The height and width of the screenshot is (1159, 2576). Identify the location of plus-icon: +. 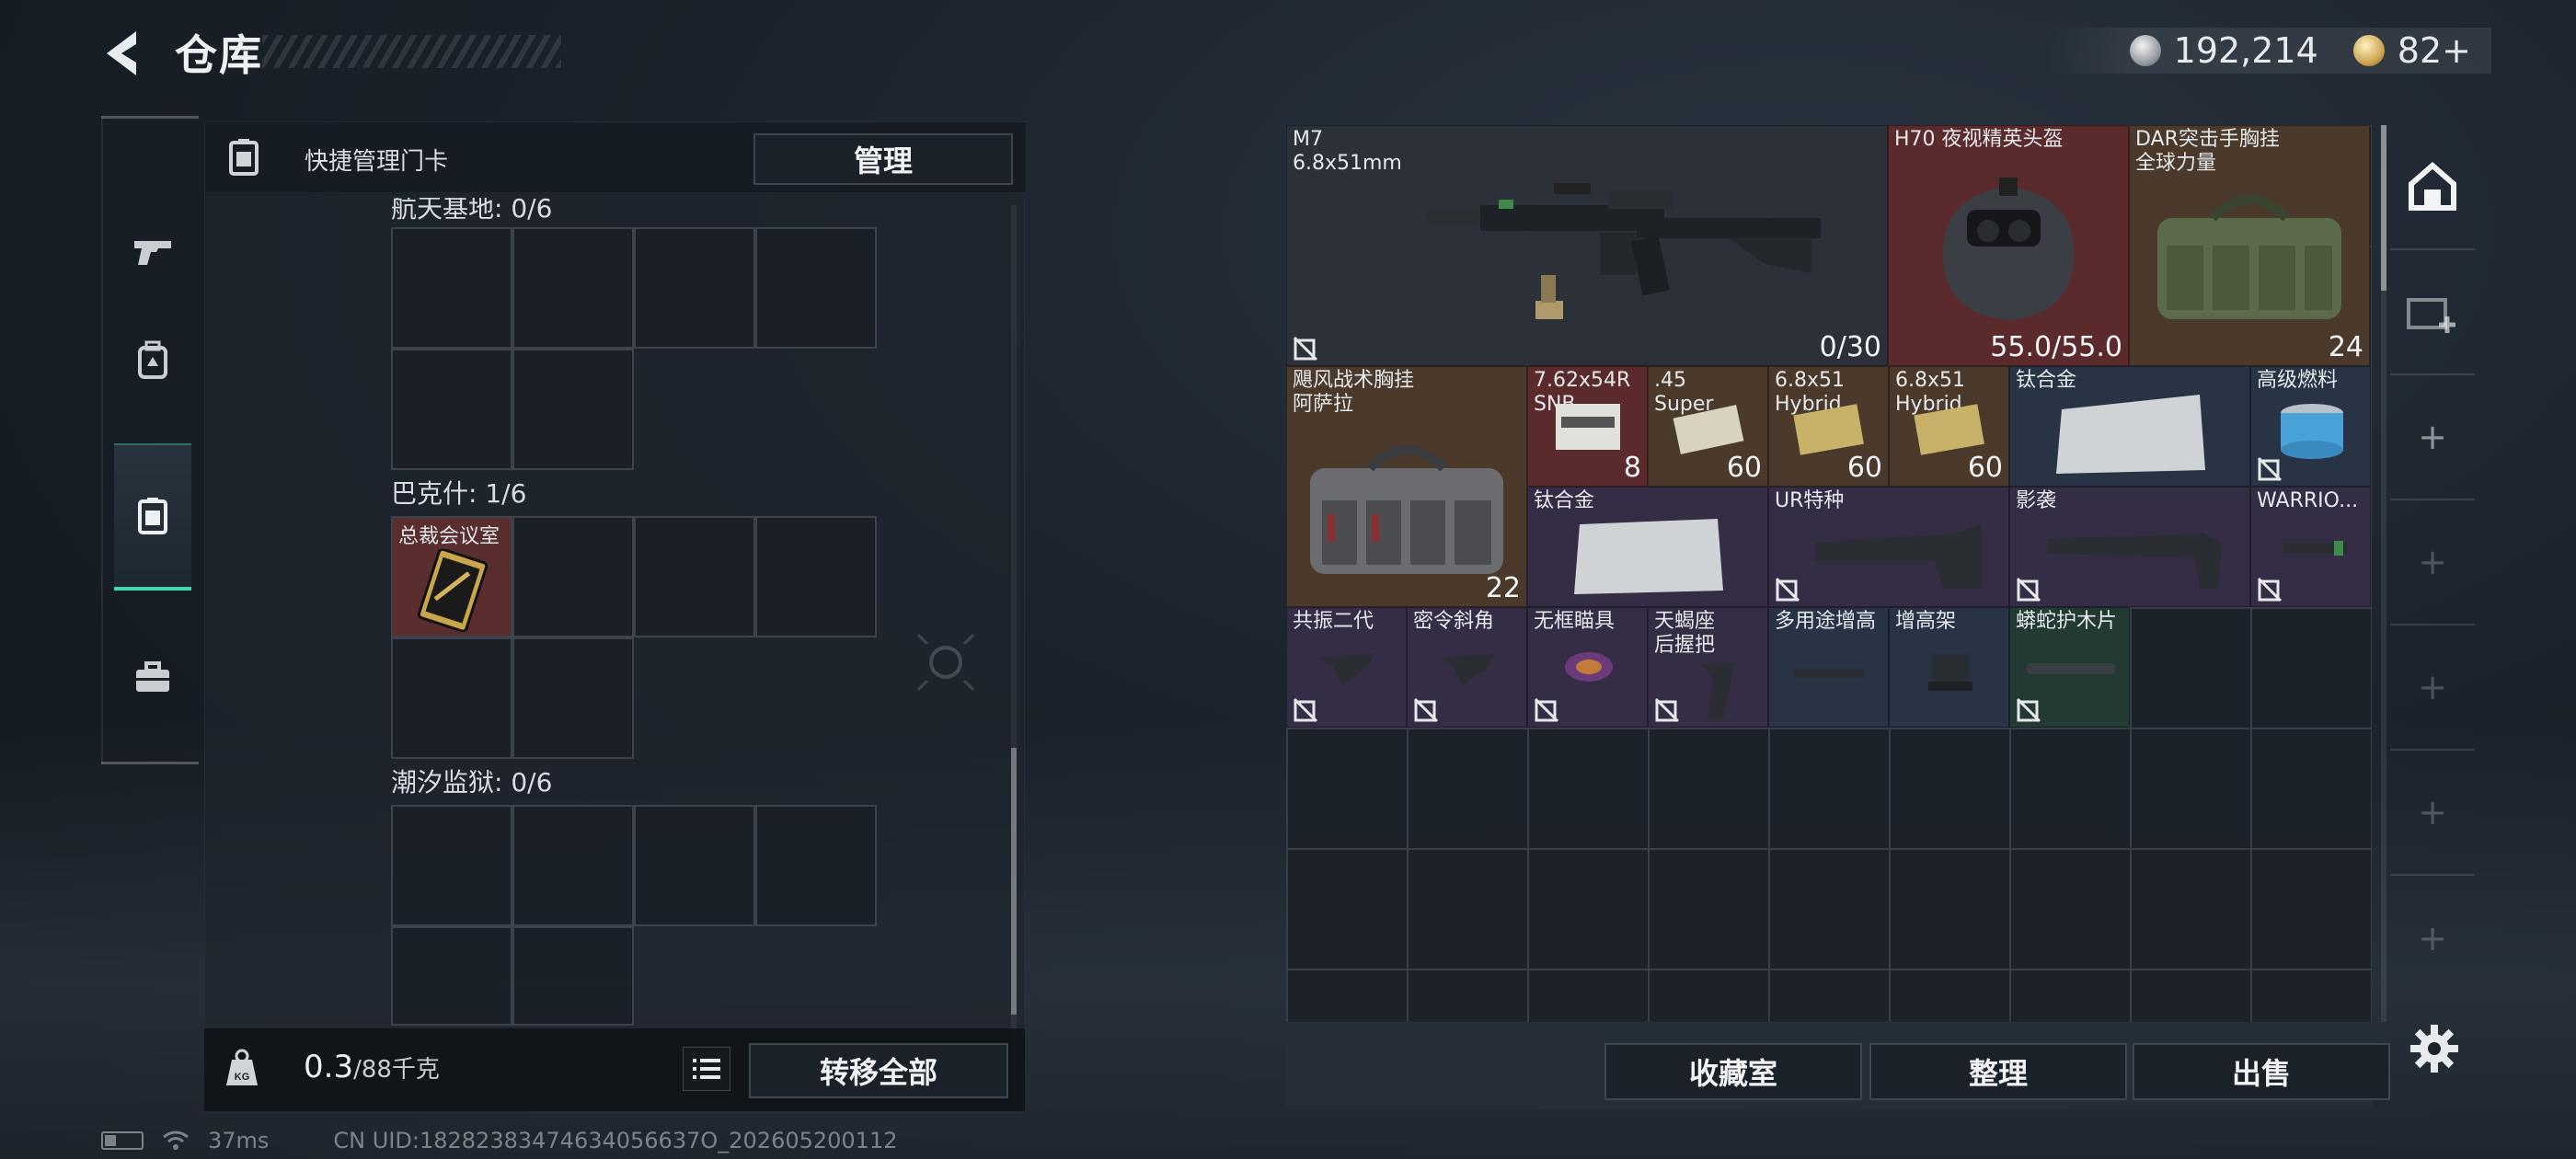
(2432, 812).